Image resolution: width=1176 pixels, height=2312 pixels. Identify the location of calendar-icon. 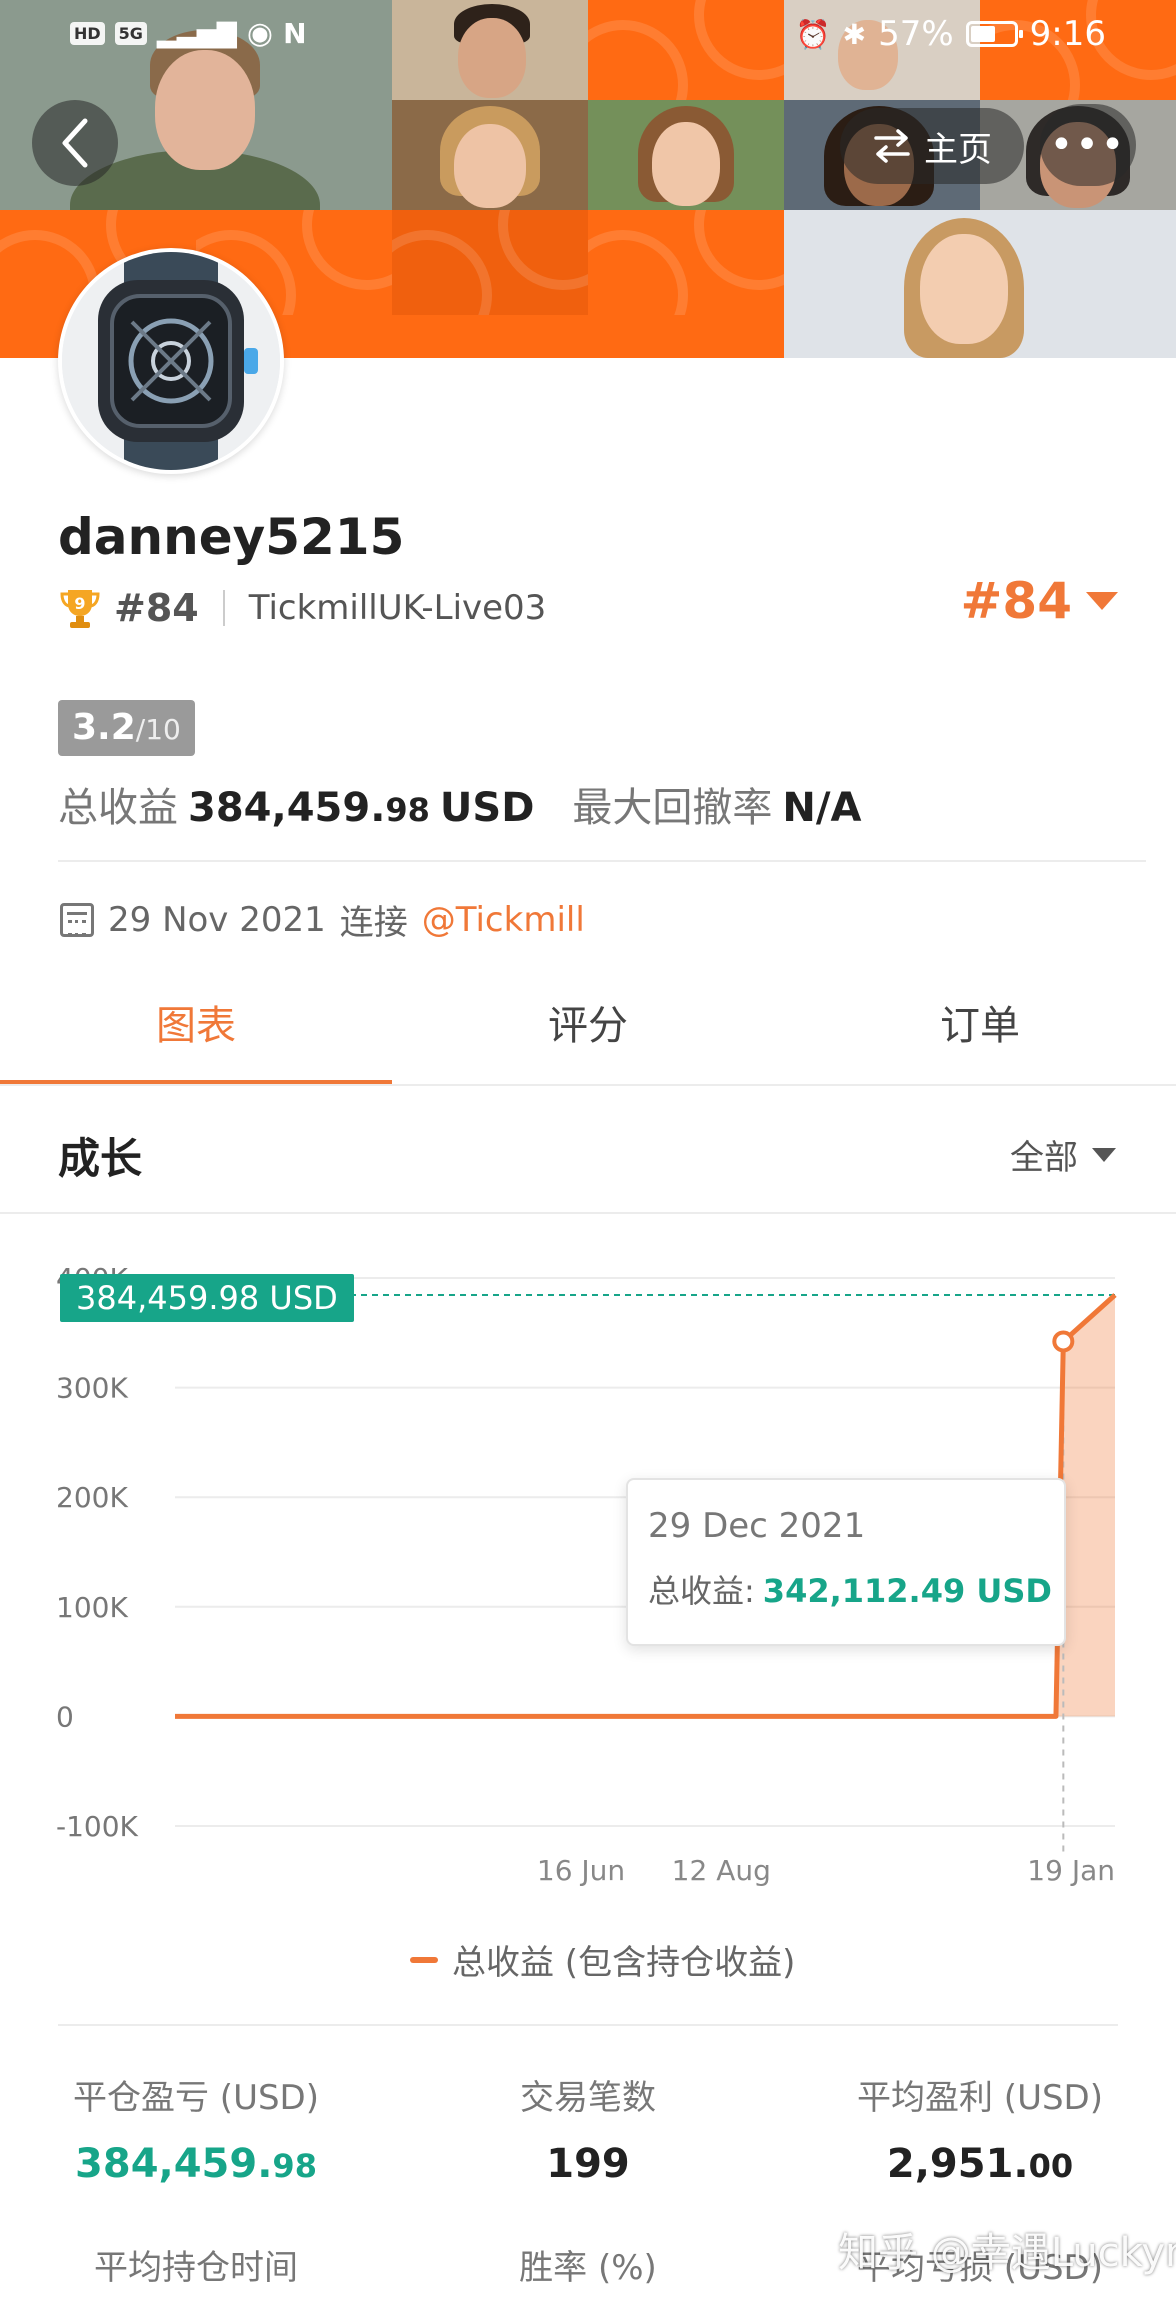
(77, 919).